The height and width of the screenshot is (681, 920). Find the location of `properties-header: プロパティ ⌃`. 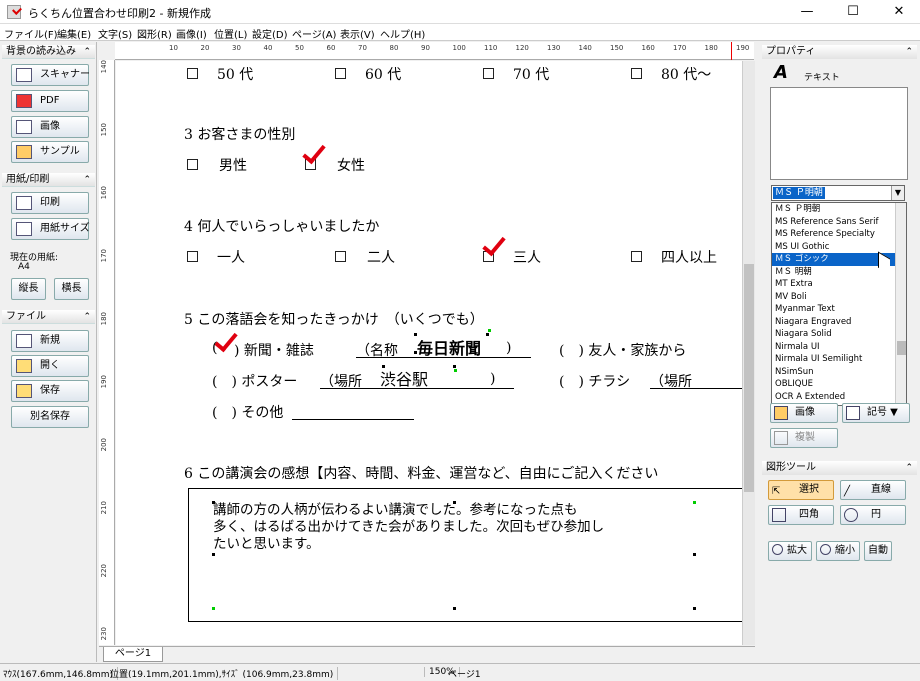

properties-header: プロパティ ⌃ is located at coordinates (839, 52).